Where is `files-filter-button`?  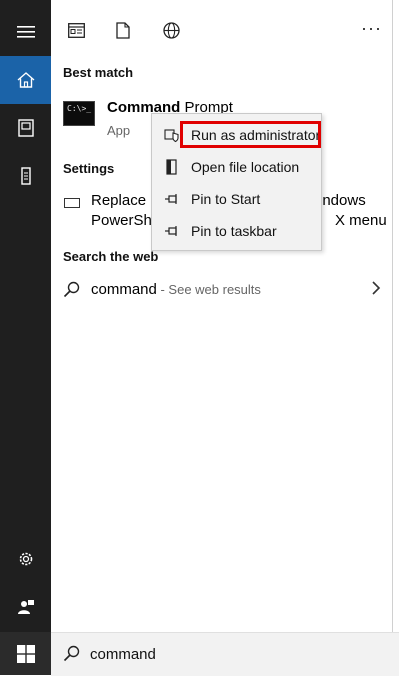
files-filter-button is located at coordinates (123, 30).